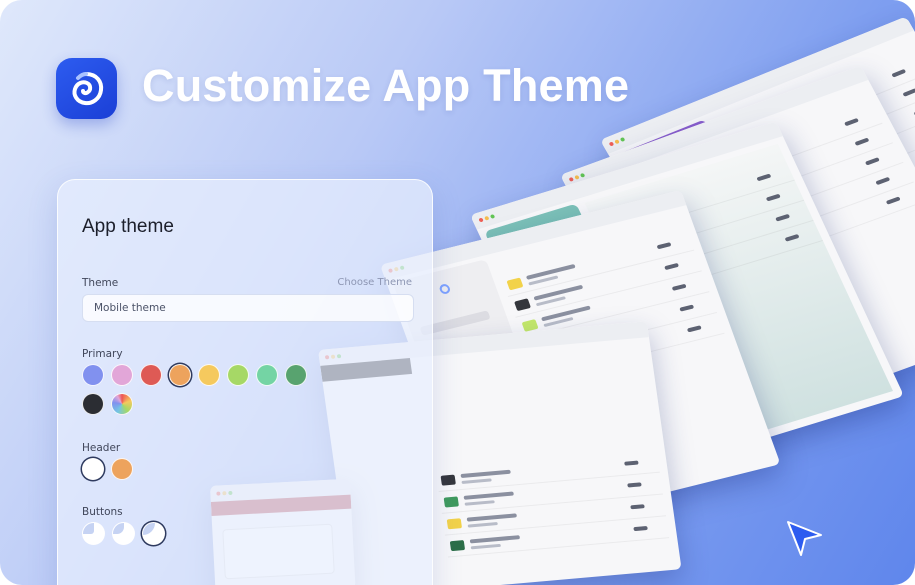 Image resolution: width=915 pixels, height=585 pixels. Describe the element at coordinates (804, 538) in the screenshot. I see `cursor-icon` at that location.